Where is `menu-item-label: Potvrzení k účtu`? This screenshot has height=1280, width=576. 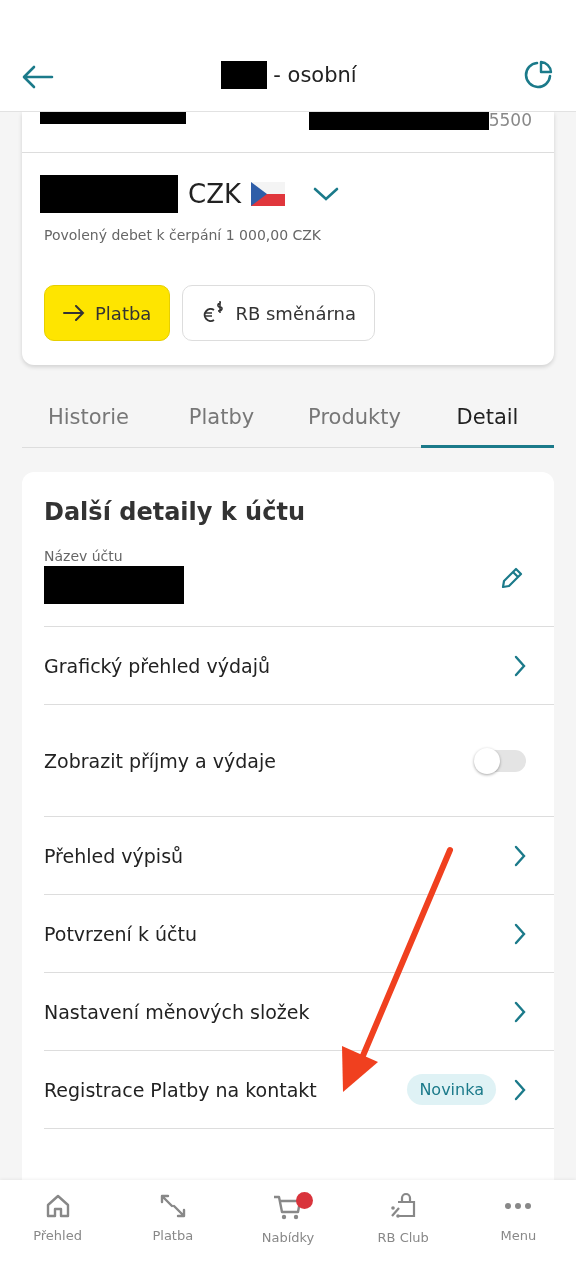 menu-item-label: Potvrzení k účtu is located at coordinates (120, 933).